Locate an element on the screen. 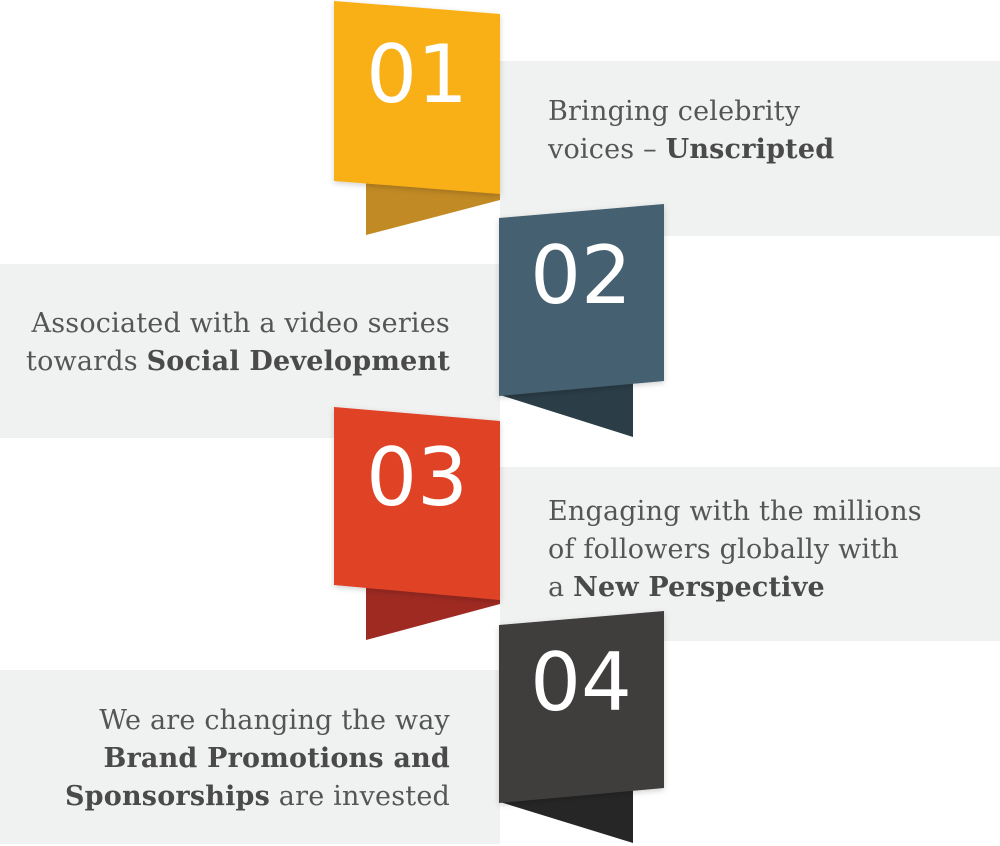 The width and height of the screenshot is (1000, 846). step-1-ribbon: 01 is located at coordinates (417, 118).